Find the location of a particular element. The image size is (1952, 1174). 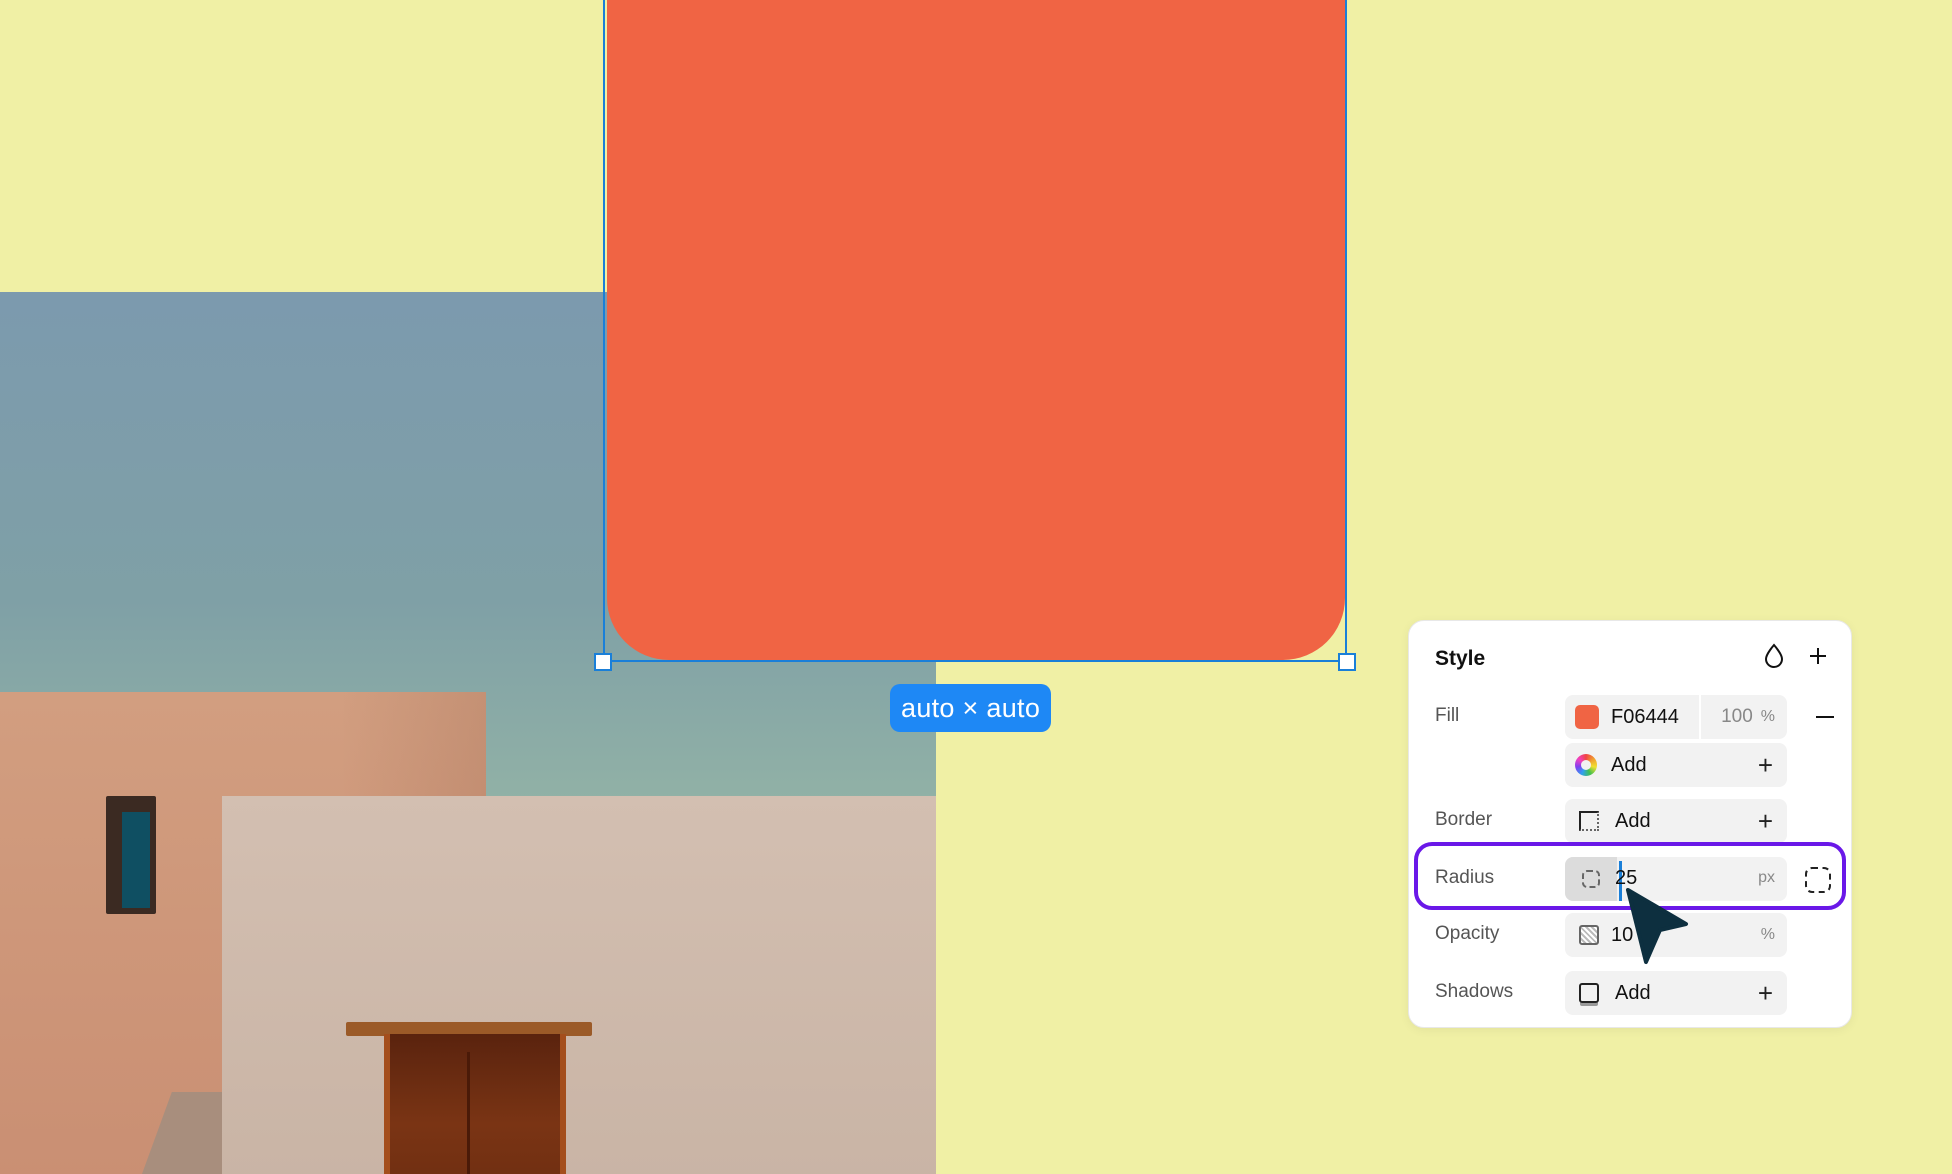

minus-icon is located at coordinates (1825, 717).